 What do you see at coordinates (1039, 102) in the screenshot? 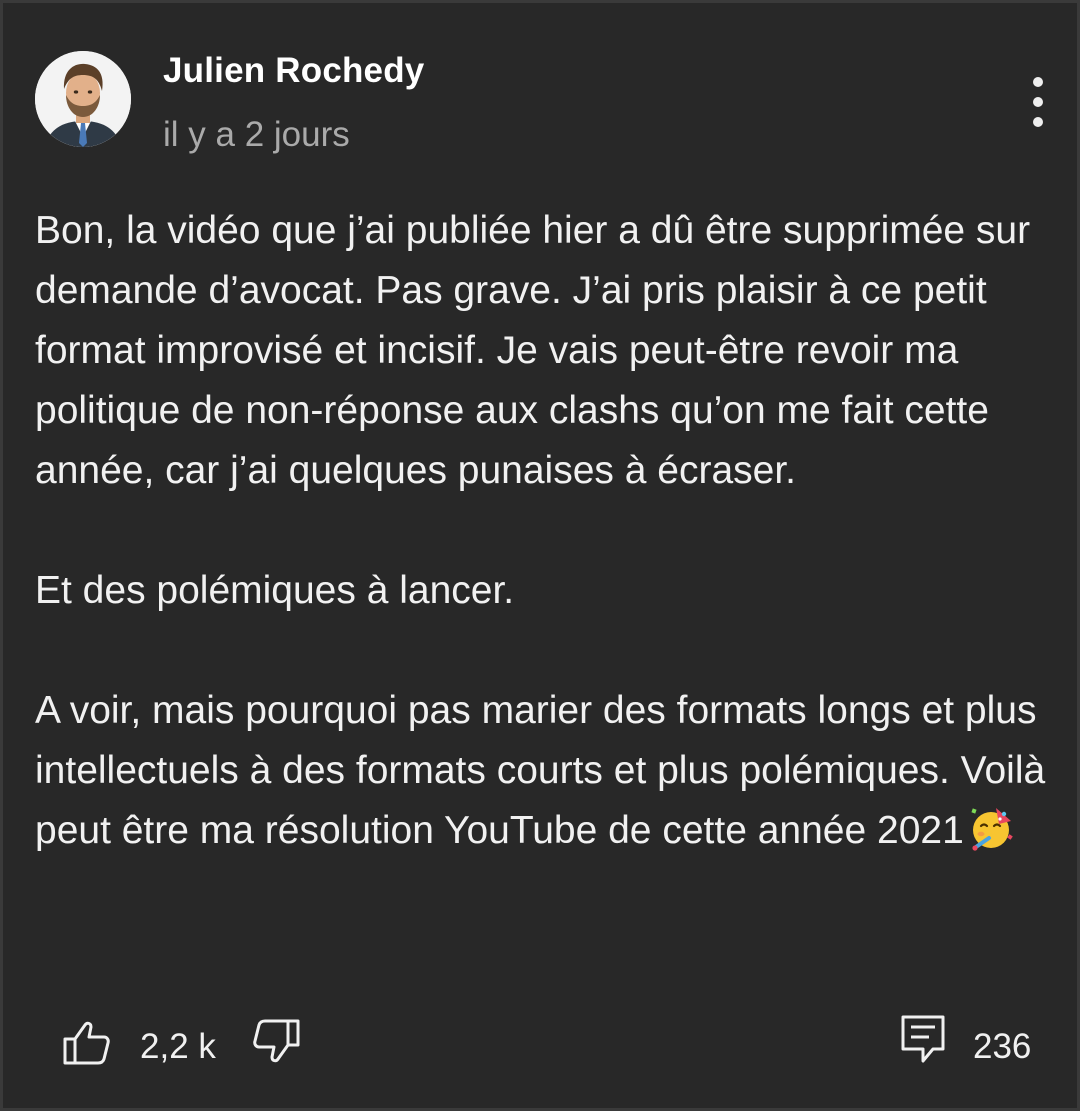
I see `more-options-icon` at bounding box center [1039, 102].